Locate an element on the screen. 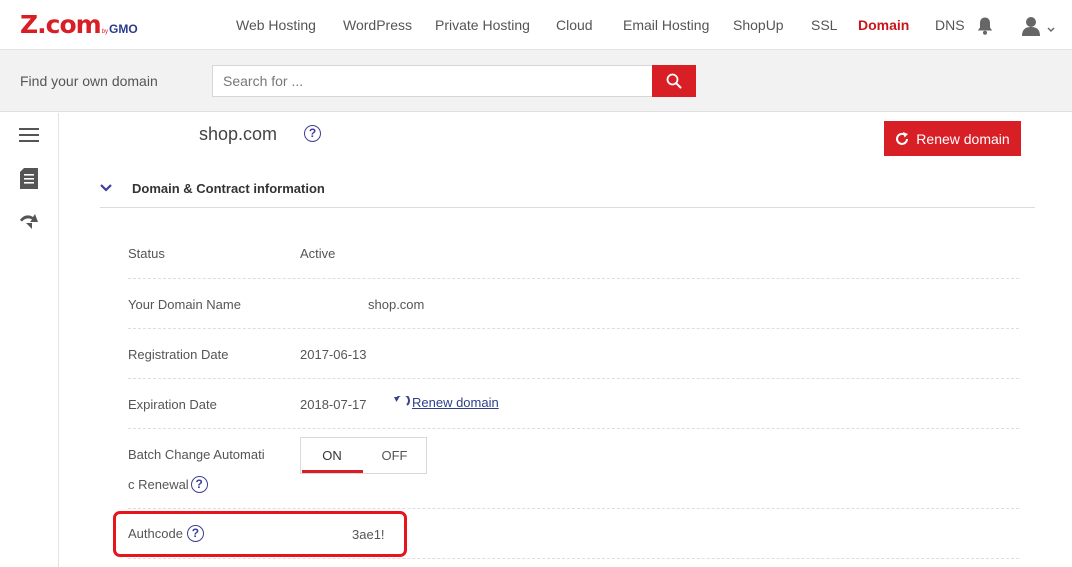  domain-name-label: Your Domain Name is located at coordinates (184, 304).